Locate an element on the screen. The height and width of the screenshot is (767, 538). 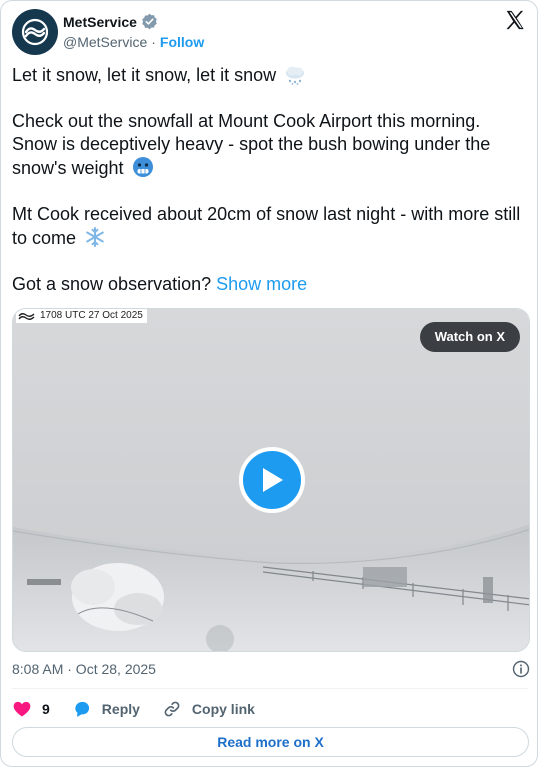
metservice-logo-icon is located at coordinates (35, 32).